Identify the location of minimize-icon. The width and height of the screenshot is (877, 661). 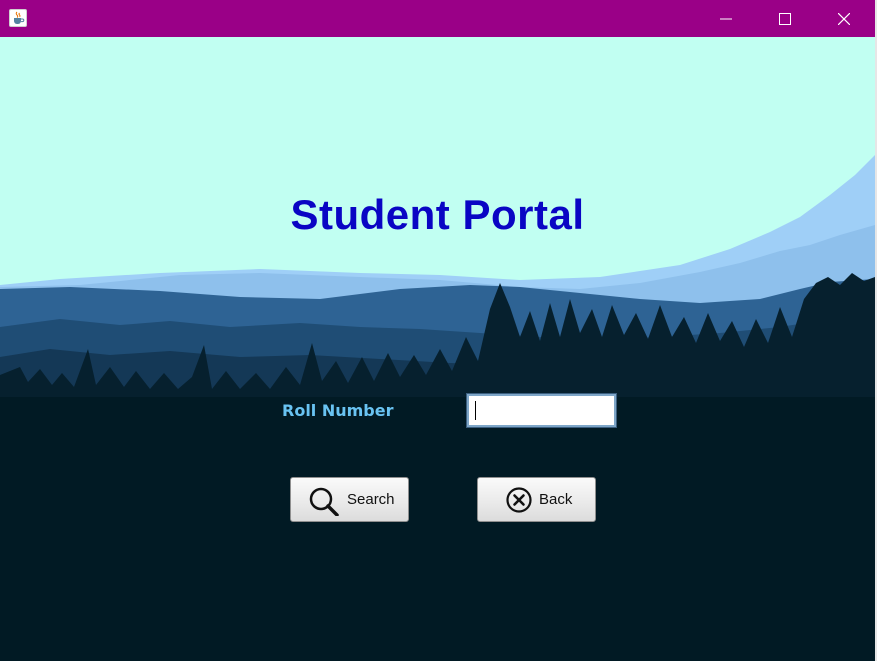
(726, 19).